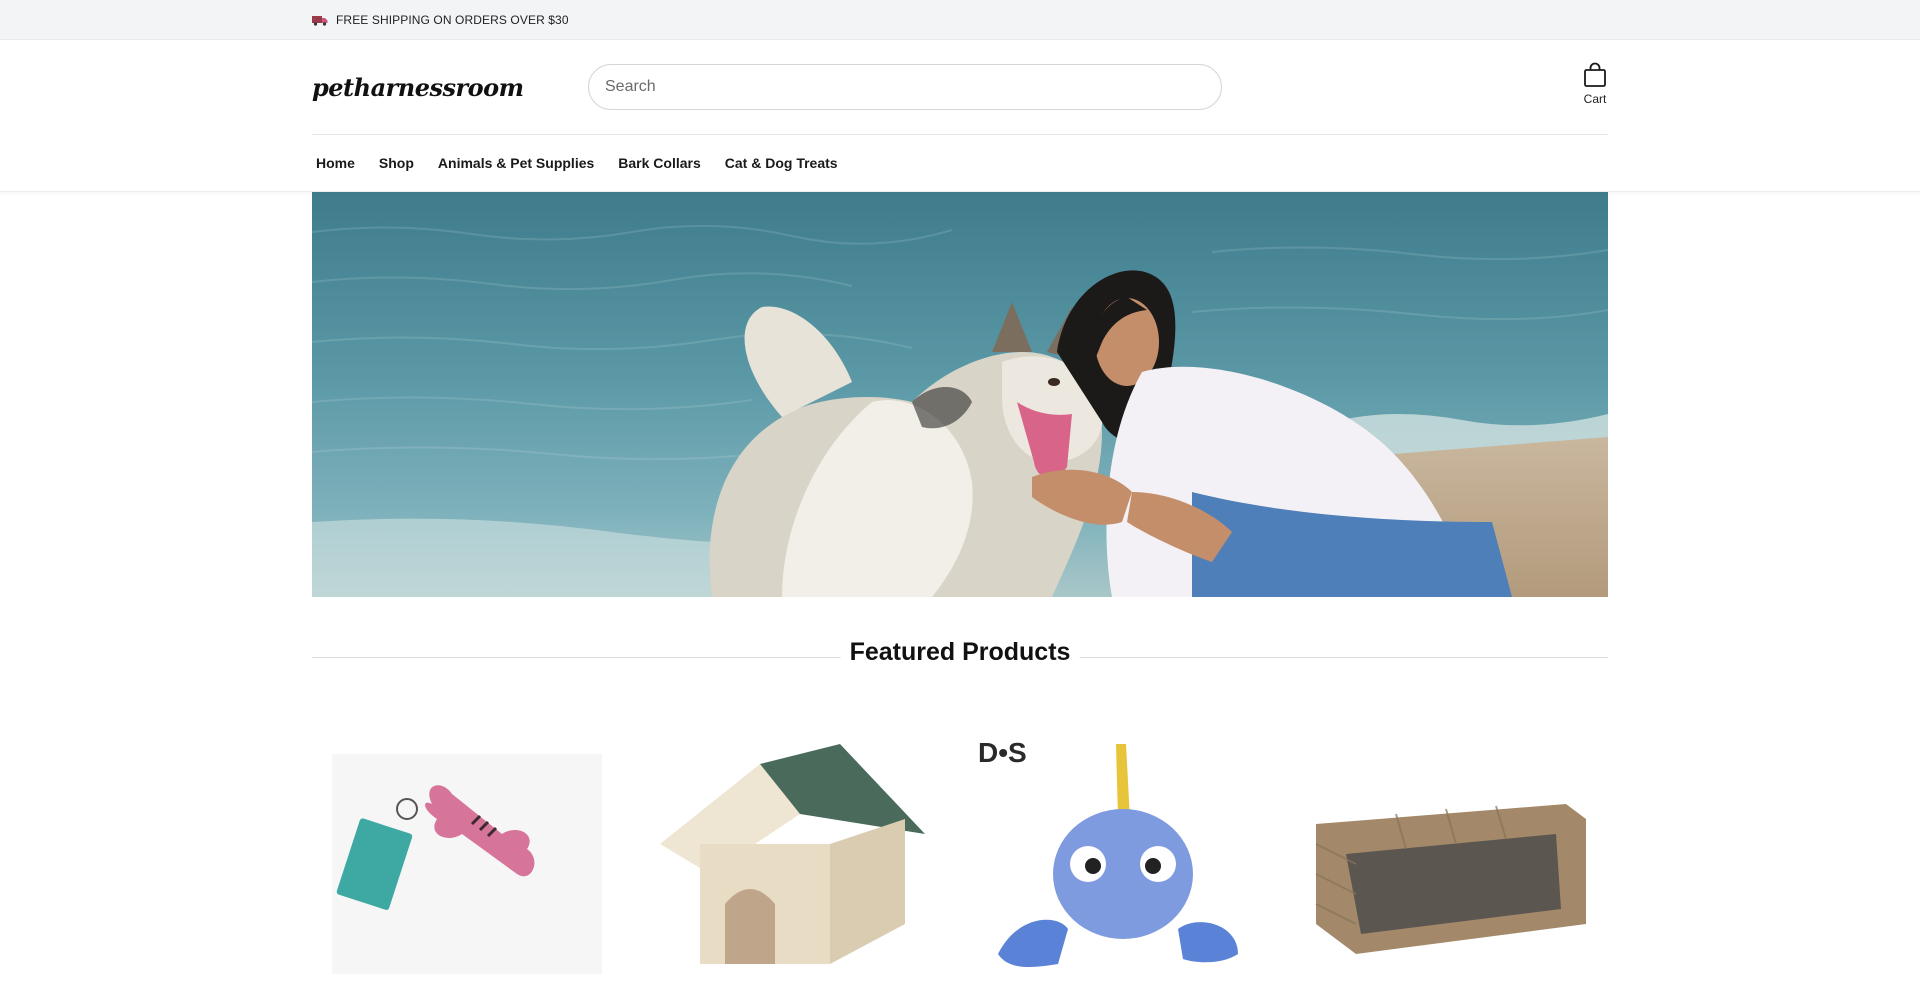 The image size is (1920, 993). Describe the element at coordinates (630, 86) in the screenshot. I see `search-placeholder: Search` at that location.